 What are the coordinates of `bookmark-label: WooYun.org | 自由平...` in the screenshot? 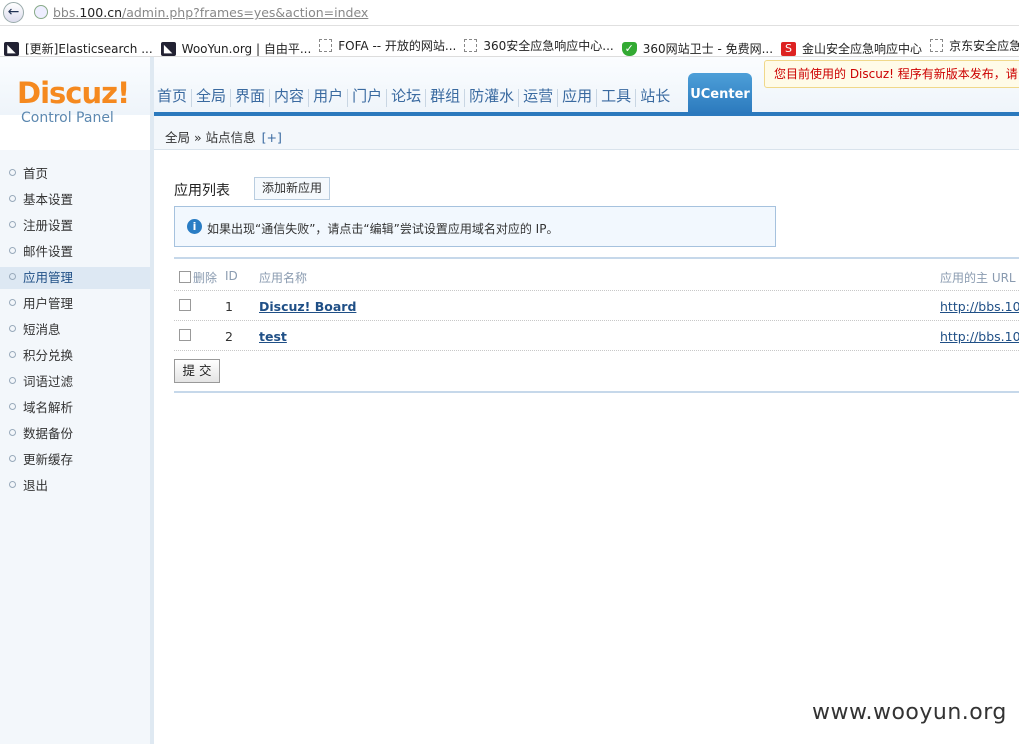 It's located at (246, 49).